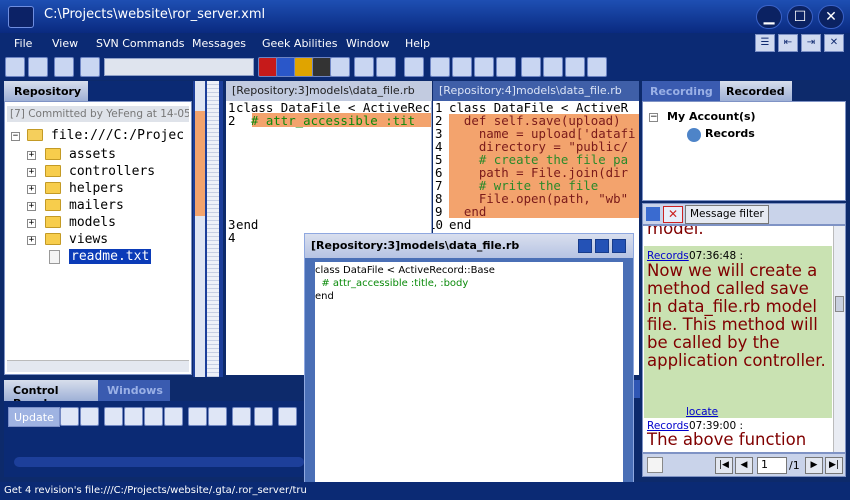 The image size is (850, 500). Describe the element at coordinates (241, 416) in the screenshot. I see `flag-icon` at that location.